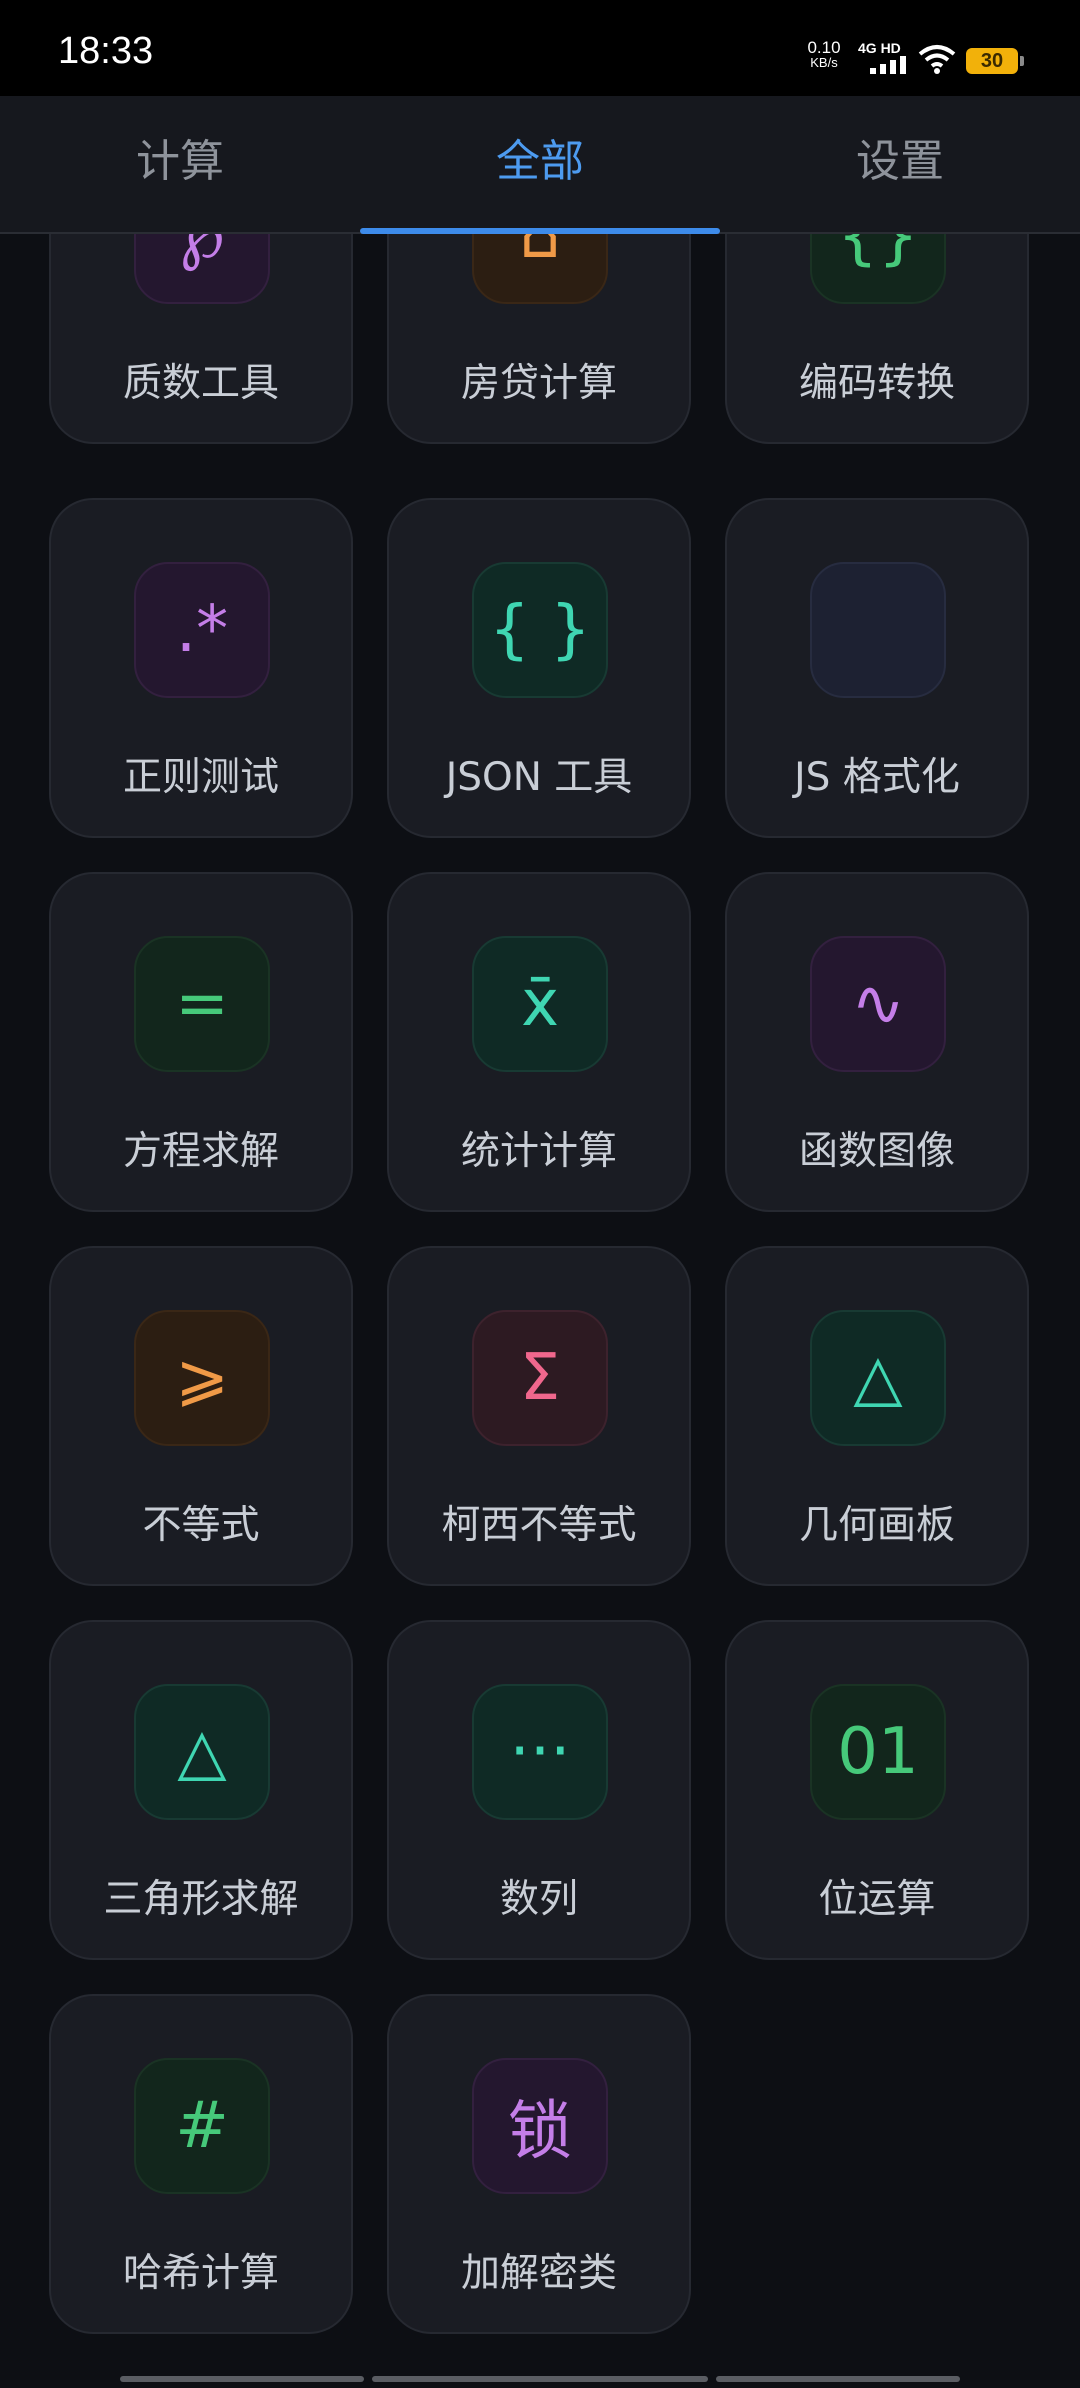  I want to click on tool-card-bitwise: 01 位运算, so click(877, 1790).